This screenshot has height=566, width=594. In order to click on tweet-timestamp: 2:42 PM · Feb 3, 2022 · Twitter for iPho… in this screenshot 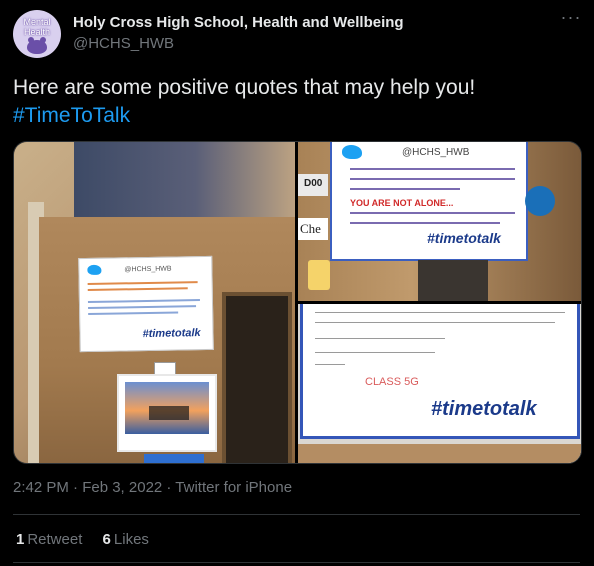, I will do `click(152, 487)`.